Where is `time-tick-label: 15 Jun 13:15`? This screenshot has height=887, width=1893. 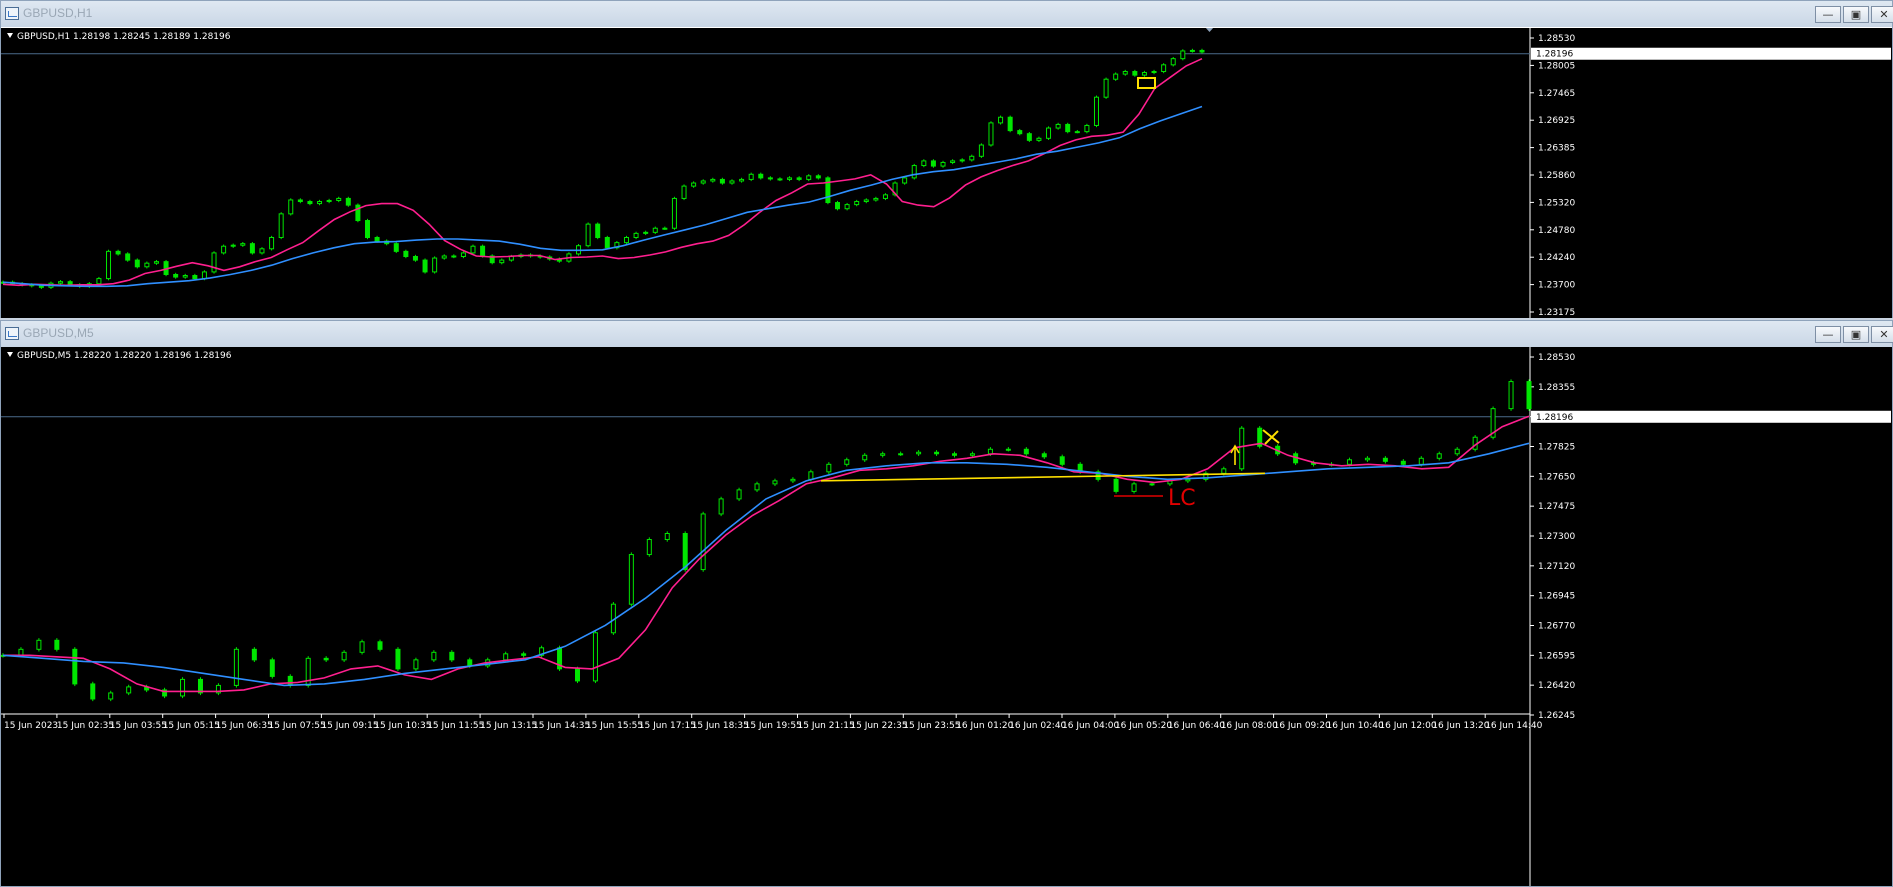 time-tick-label: 15 Jun 13:15 is located at coordinates (508, 726).